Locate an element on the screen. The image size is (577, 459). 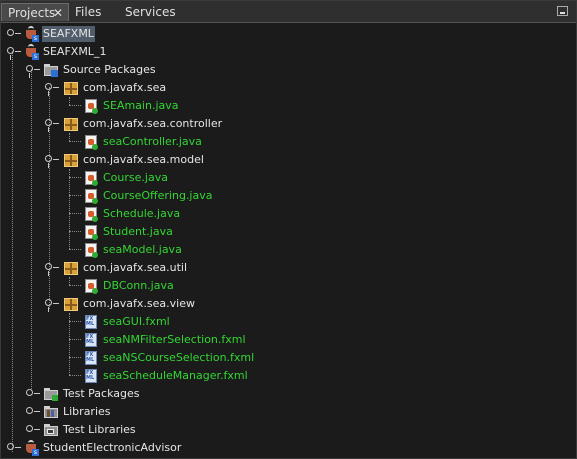
tree-node-label: seaController.java is located at coordinates (152, 142).